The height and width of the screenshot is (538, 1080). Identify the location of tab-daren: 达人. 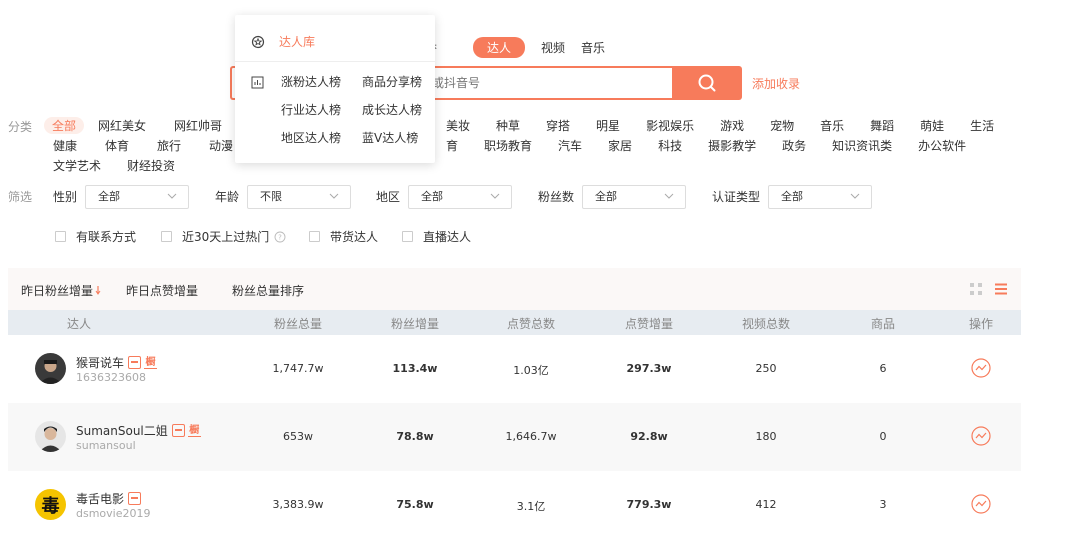
(499, 47).